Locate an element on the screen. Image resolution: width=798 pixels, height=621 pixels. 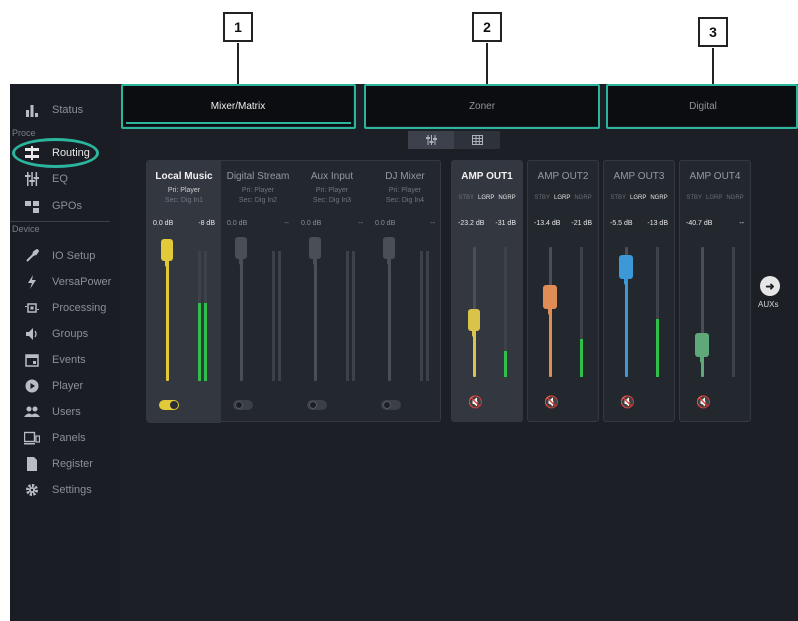
output-fader-db: -5.5 dB is located at coordinates (621, 223).